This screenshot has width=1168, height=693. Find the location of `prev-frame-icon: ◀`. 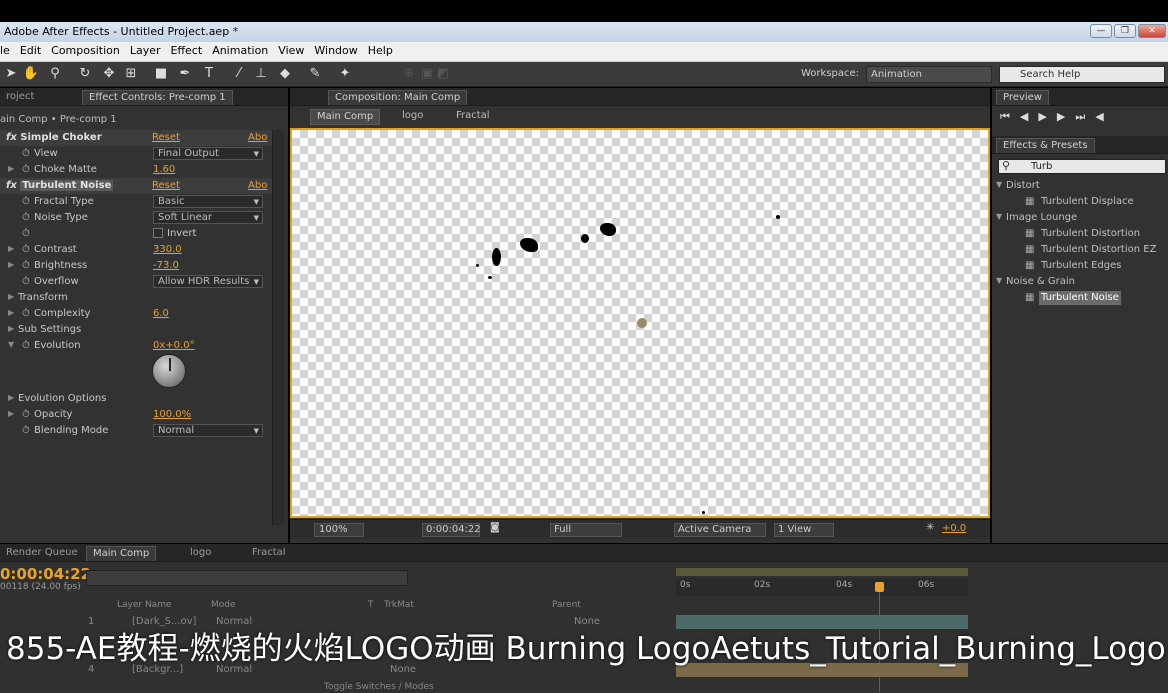

prev-frame-icon: ◀ is located at coordinates (1029, 116).